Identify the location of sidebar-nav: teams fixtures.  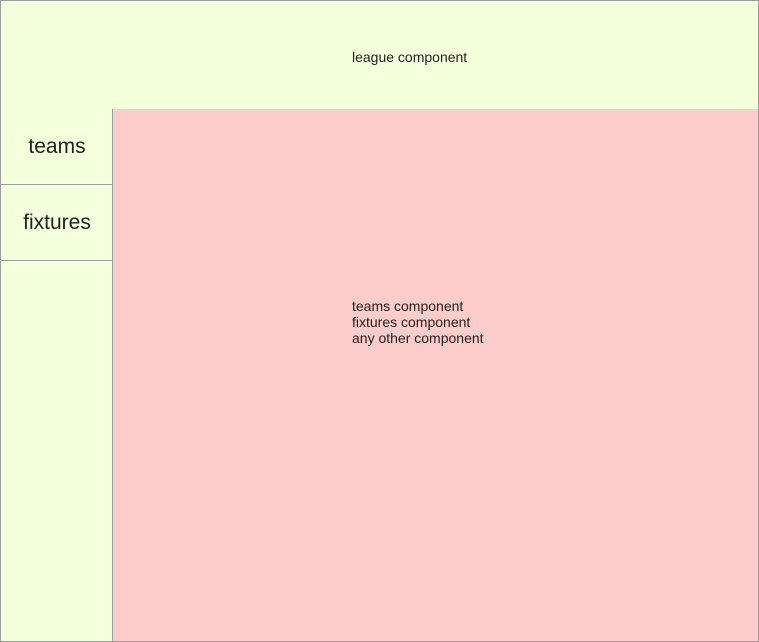
(56, 375).